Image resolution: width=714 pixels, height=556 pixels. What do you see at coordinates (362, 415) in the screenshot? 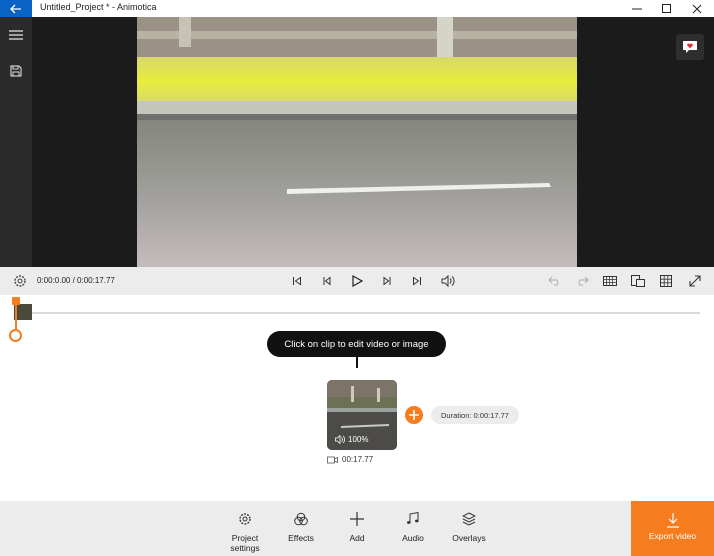
I see `video-clip: 100%` at bounding box center [362, 415].